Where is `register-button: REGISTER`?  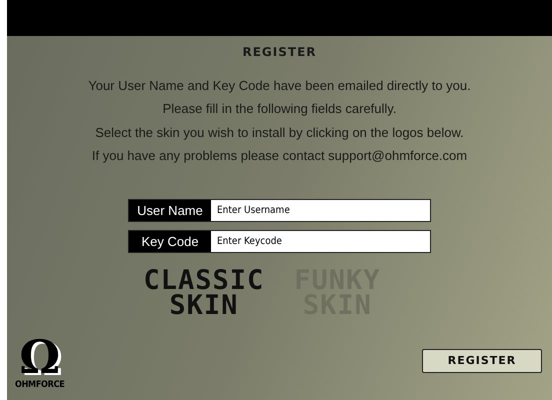
register-button: REGISTER is located at coordinates (482, 361).